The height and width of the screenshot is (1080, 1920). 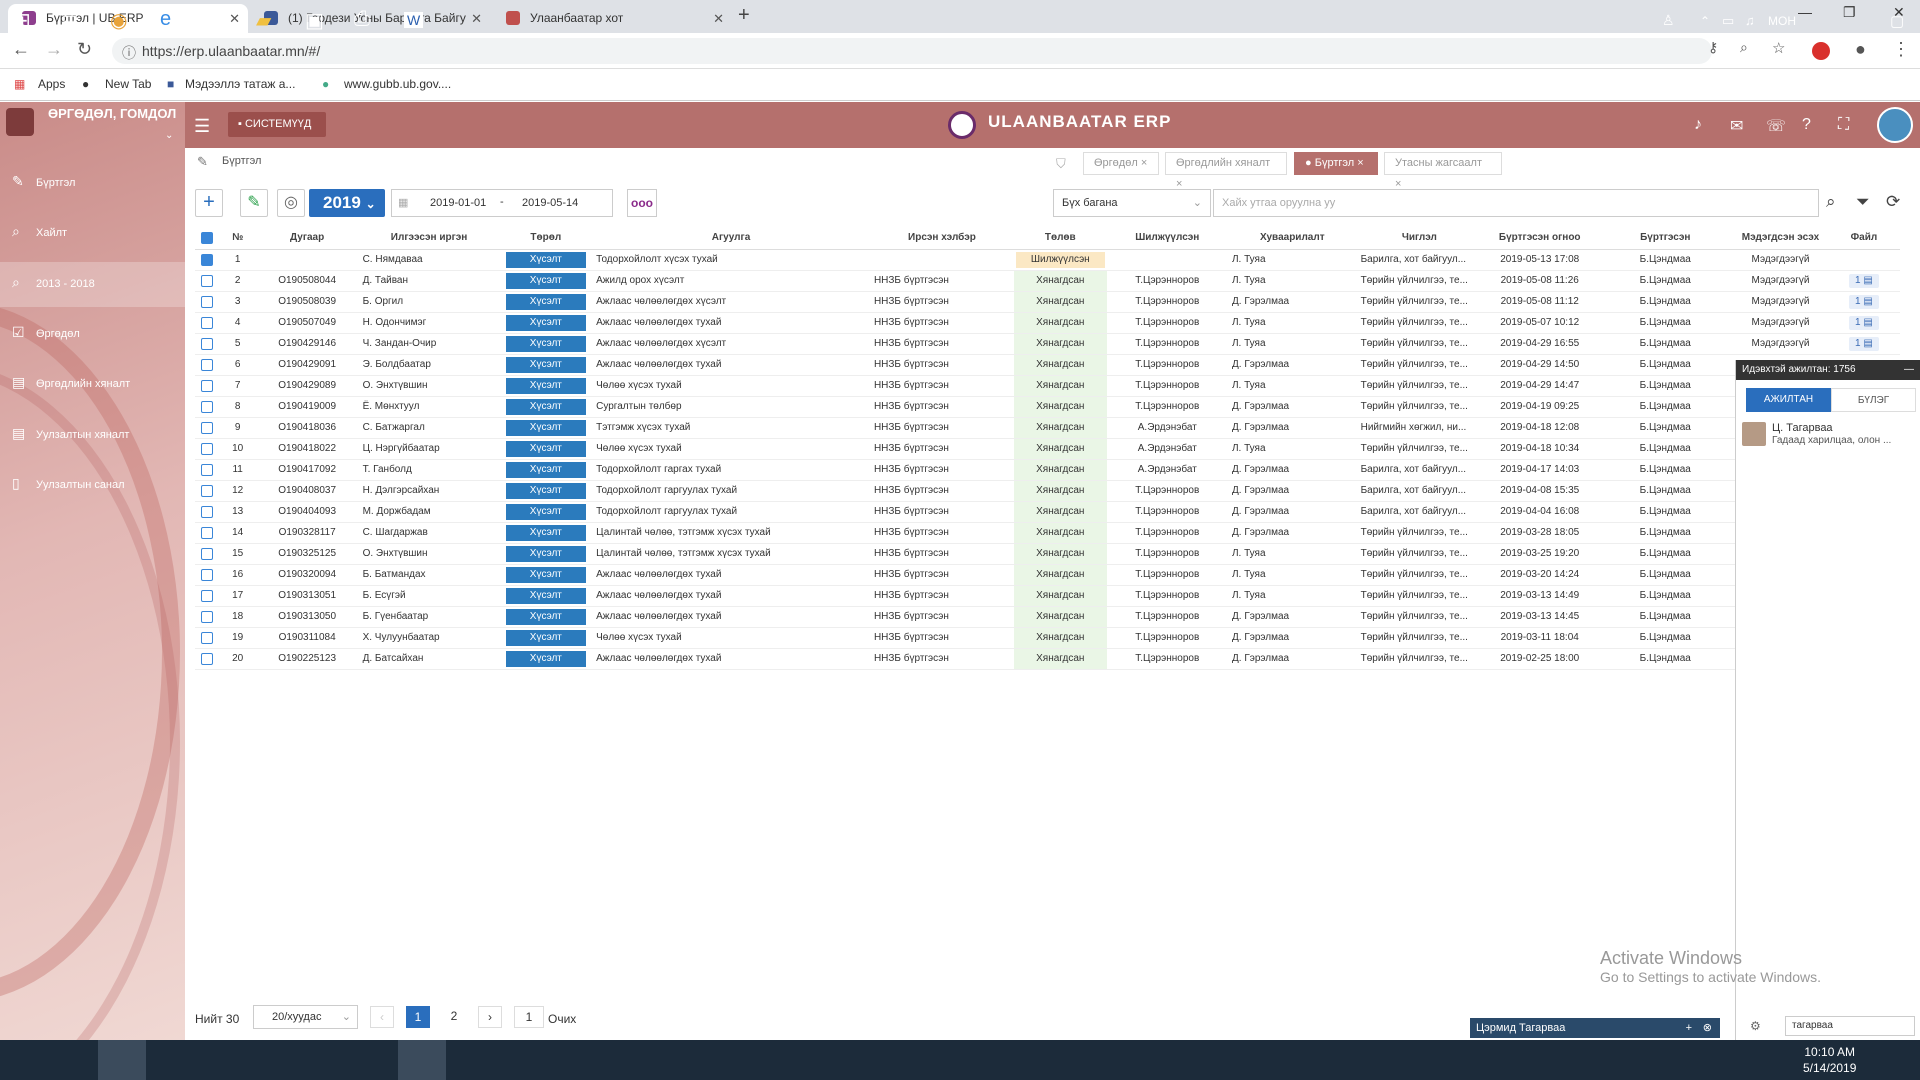 I want to click on sidebar-item-meeting-control: ▤ Уулзалтын хяналт, so click(x=70, y=433).